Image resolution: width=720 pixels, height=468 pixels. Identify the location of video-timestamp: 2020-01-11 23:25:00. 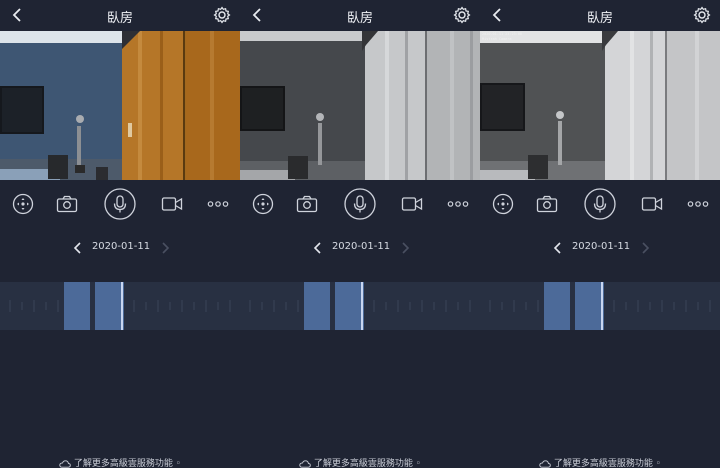
(502, 34).